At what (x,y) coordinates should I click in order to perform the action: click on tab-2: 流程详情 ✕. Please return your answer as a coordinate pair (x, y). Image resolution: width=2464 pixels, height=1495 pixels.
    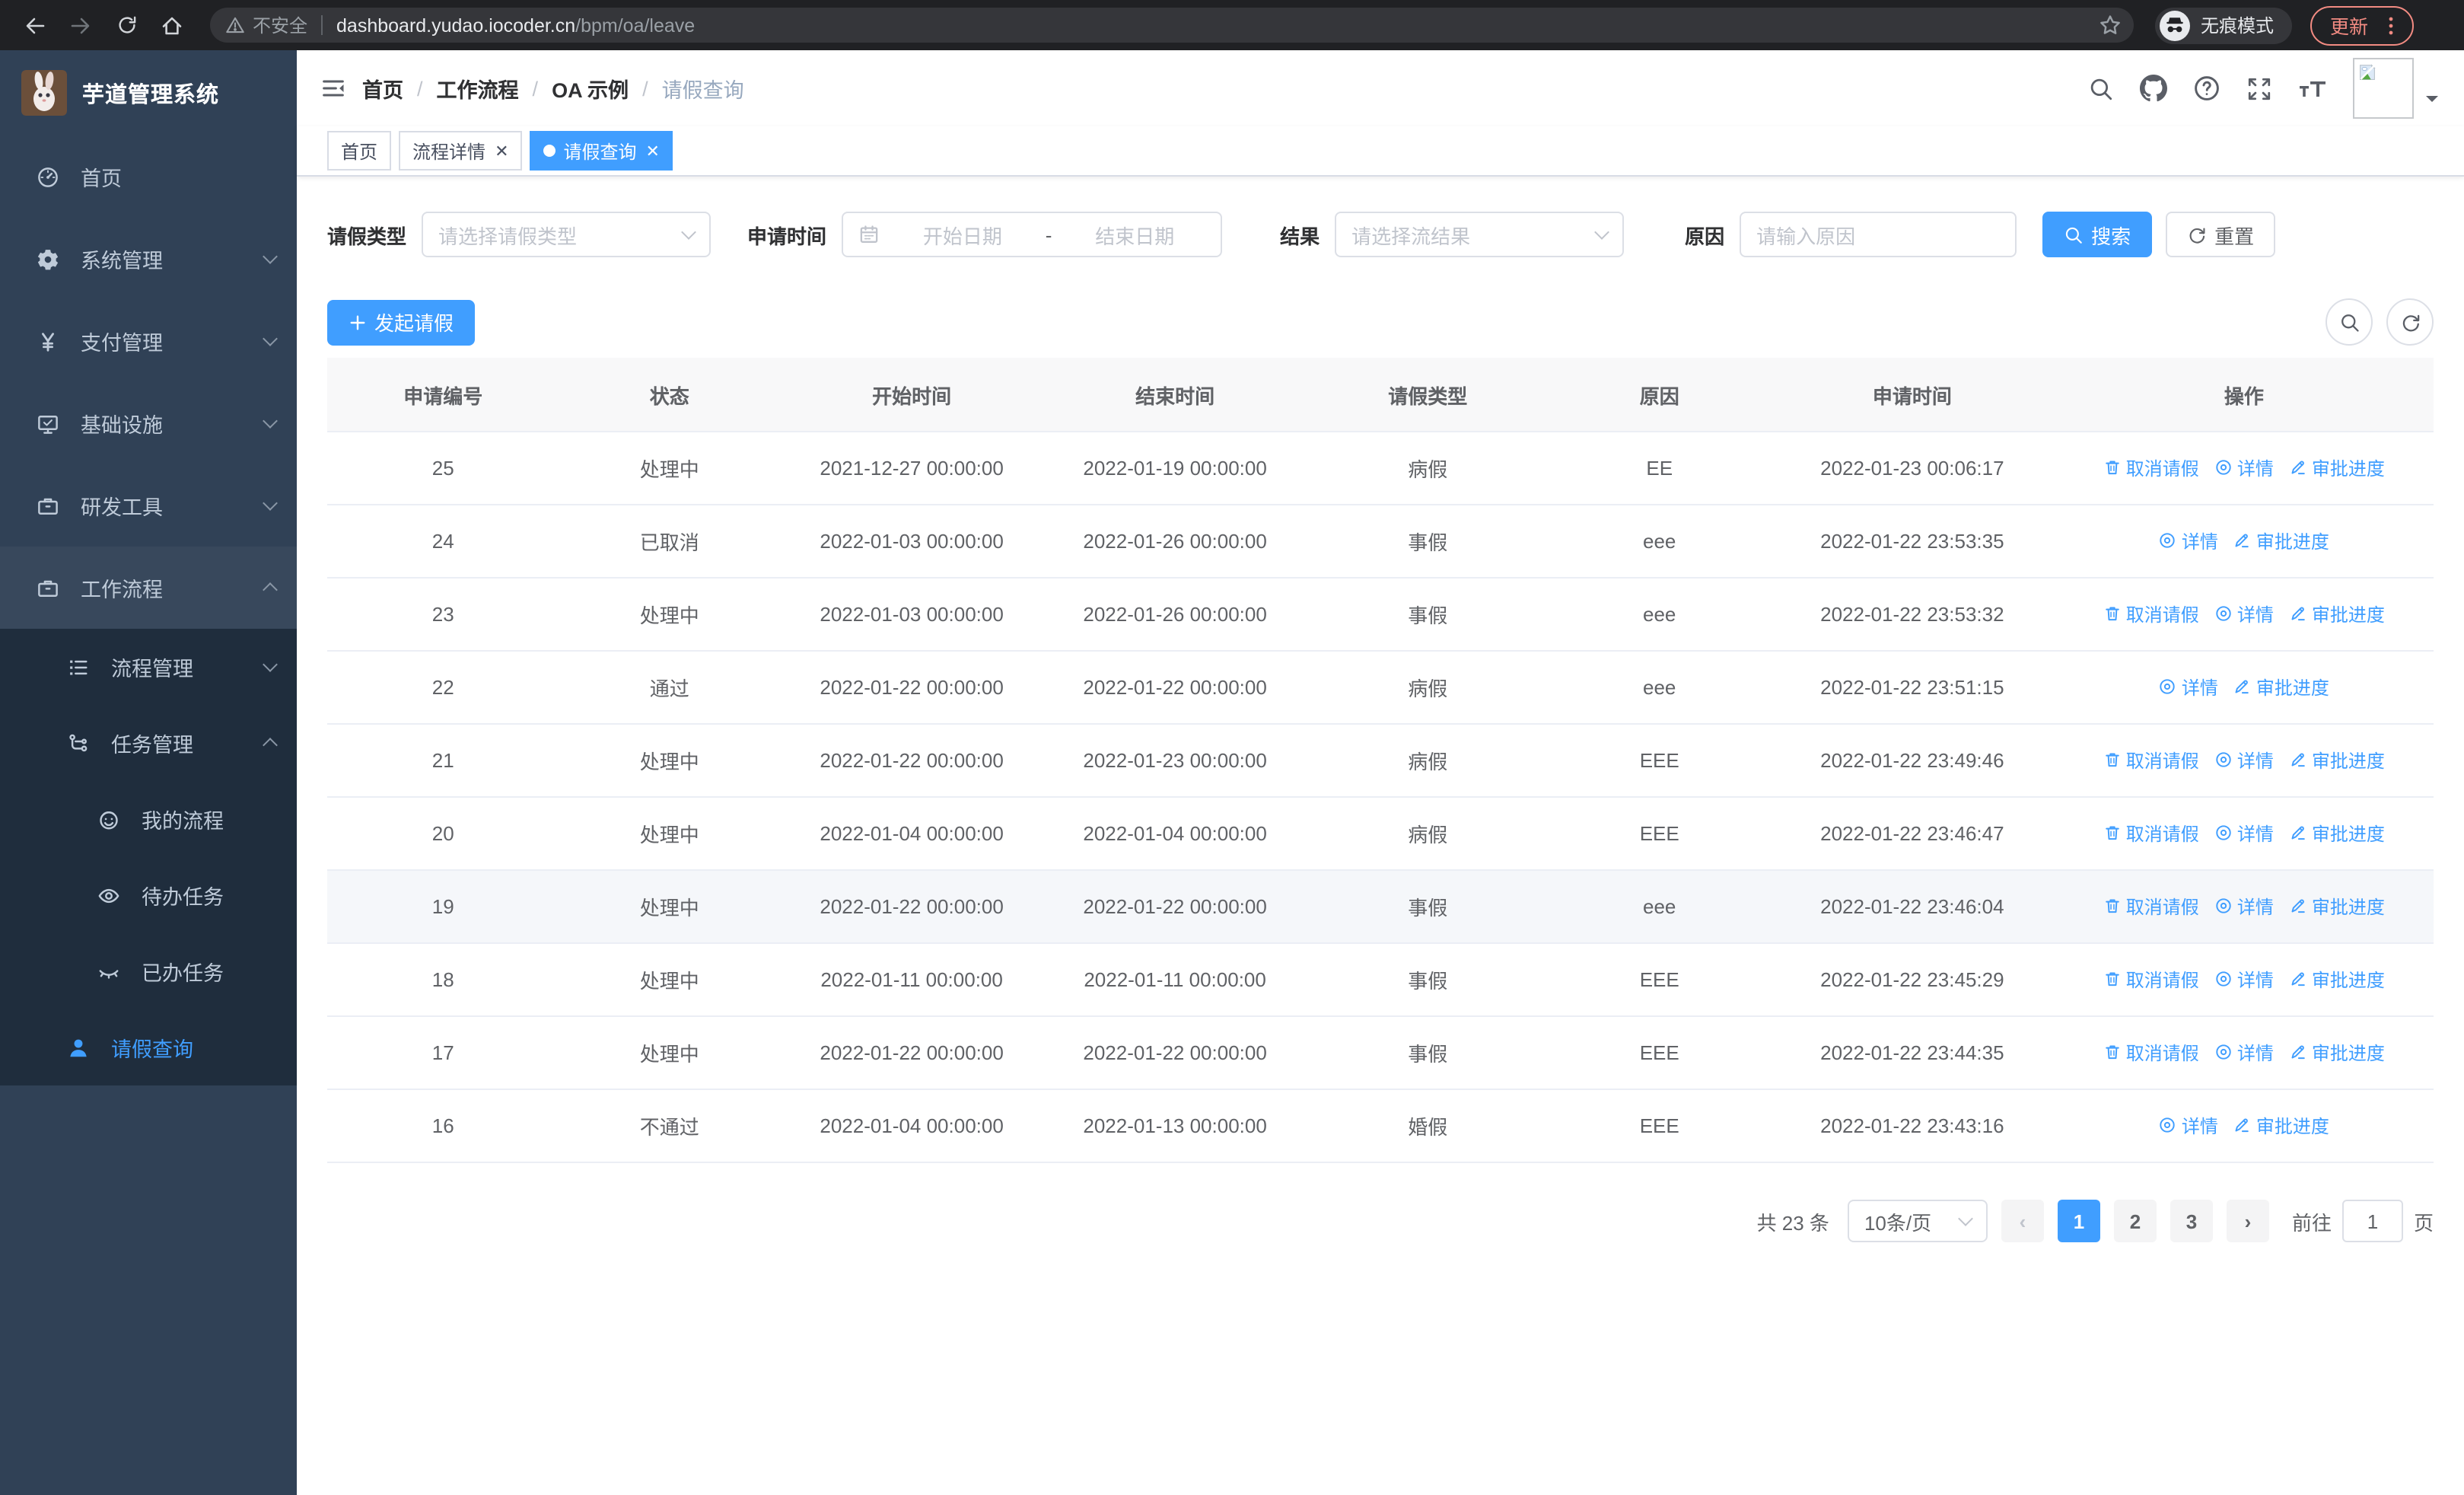
    Looking at the image, I should click on (461, 151).